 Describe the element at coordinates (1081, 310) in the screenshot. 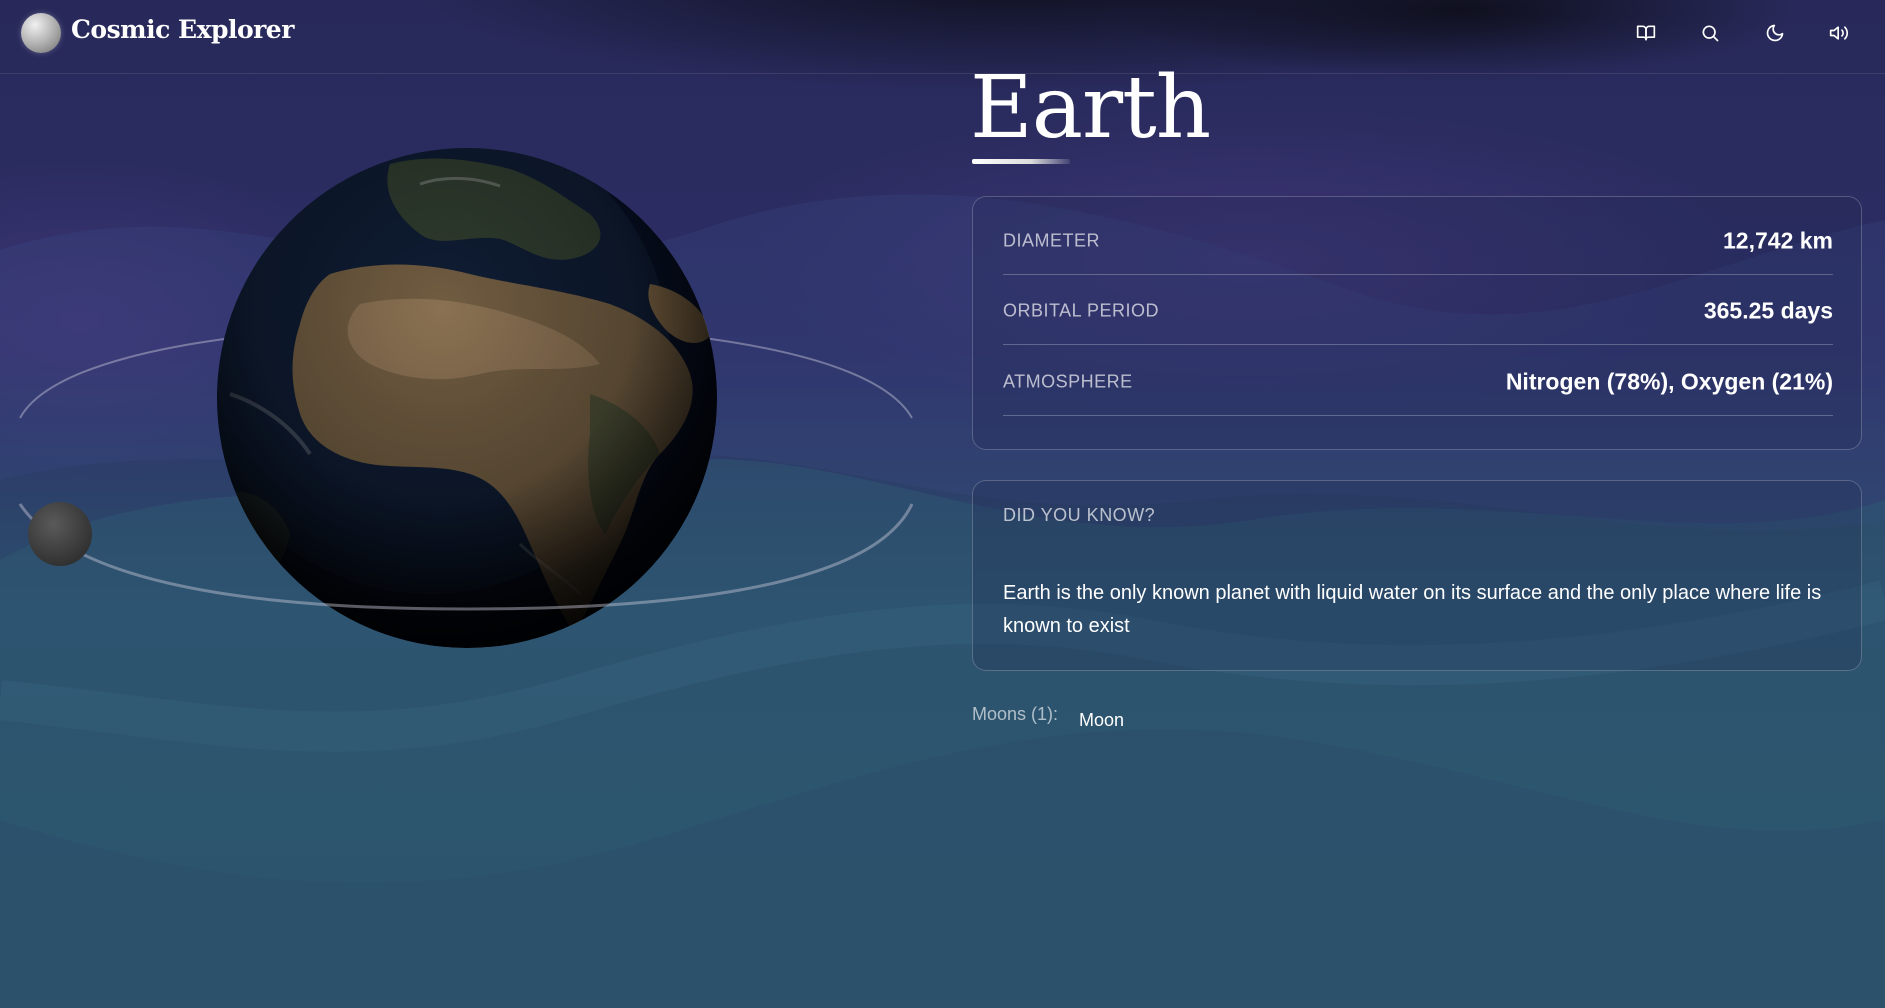

I see `fact-label: ORBITAL PERIOD` at that location.